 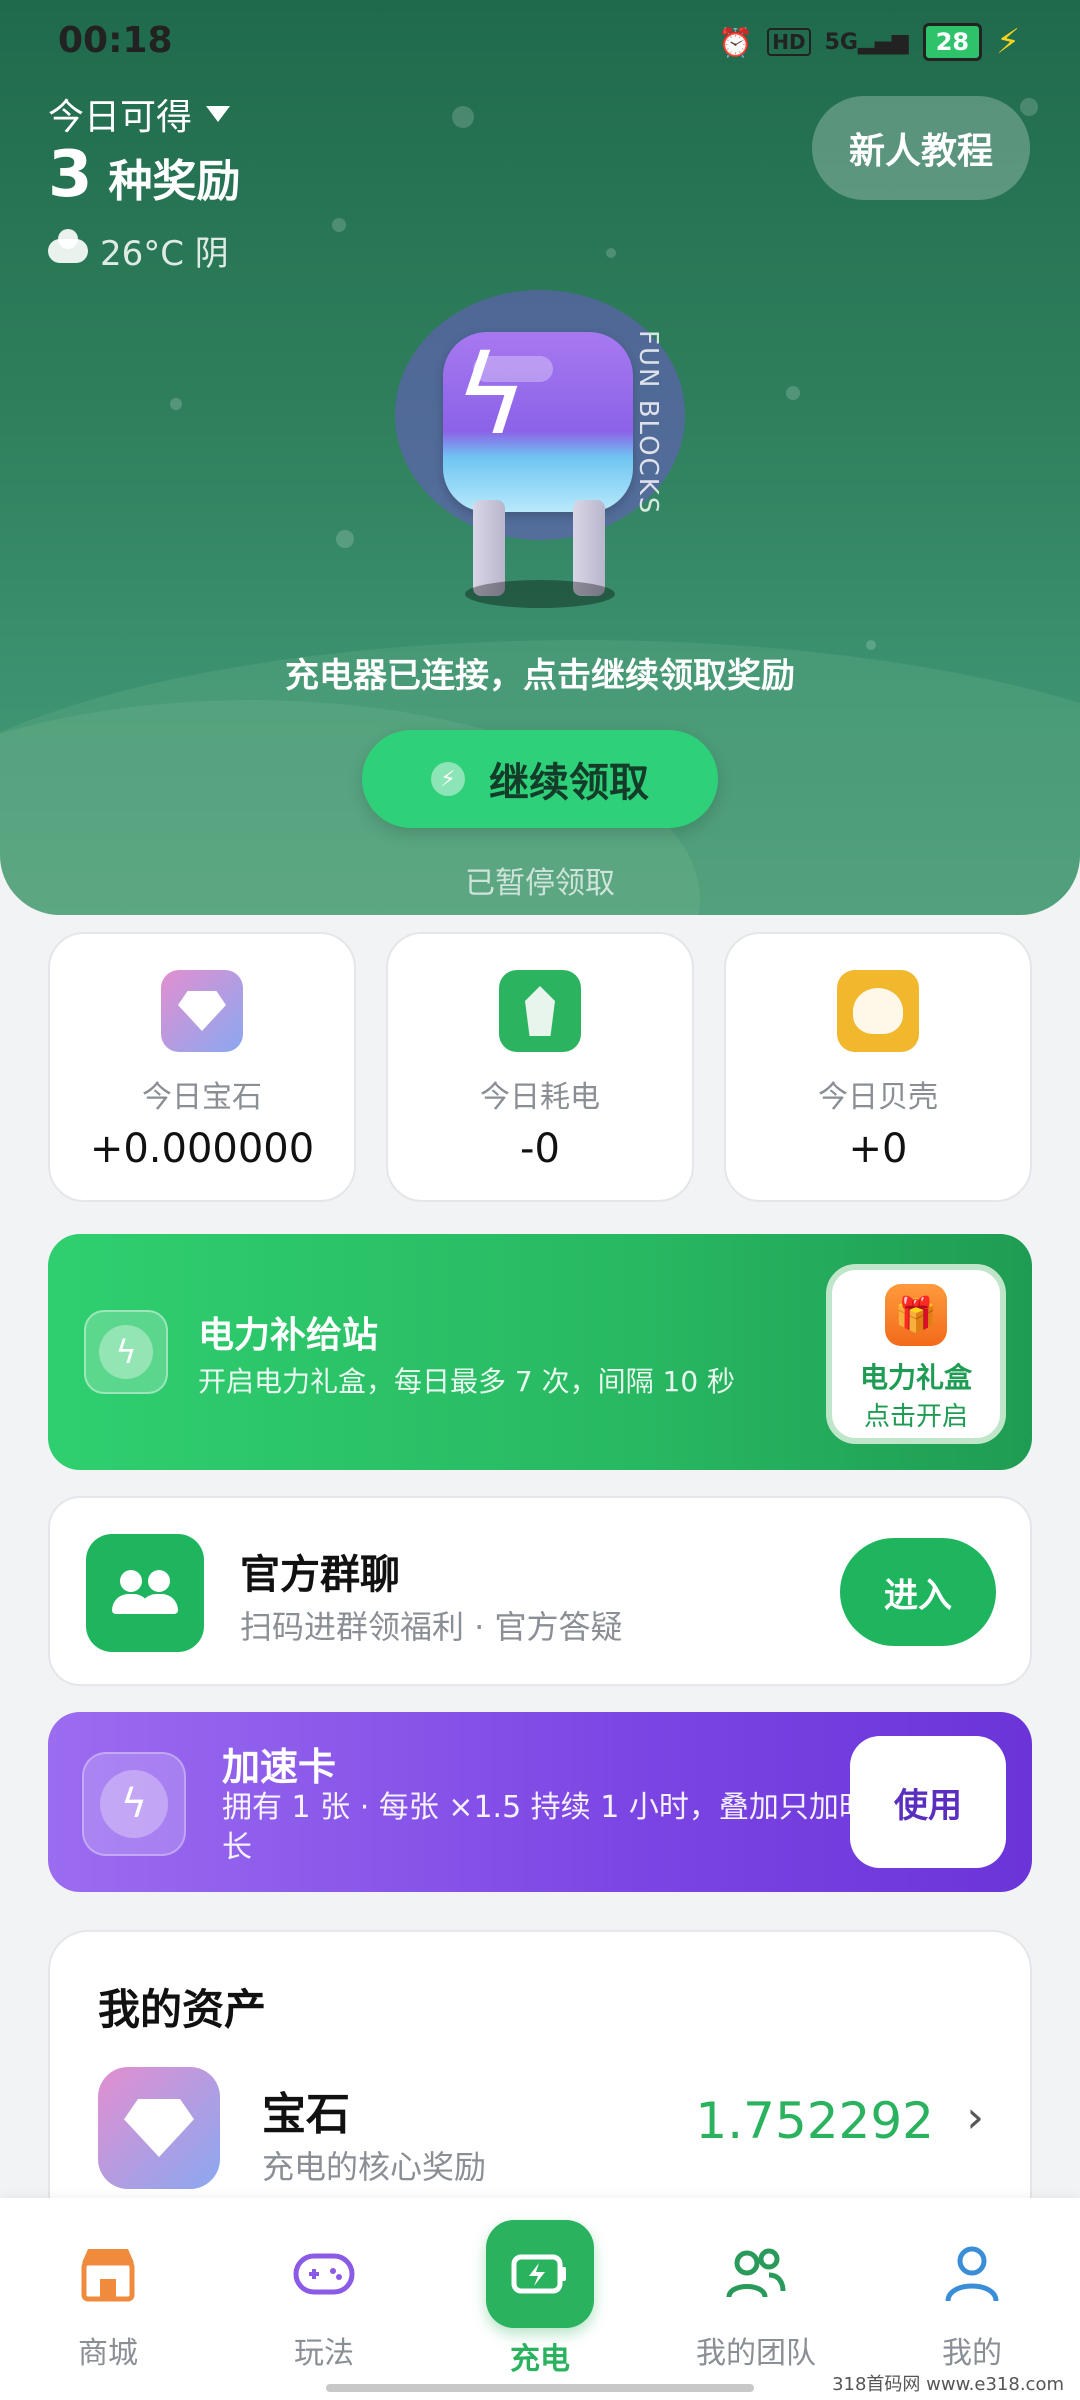 I want to click on stat-card-shells: 今日贝壳 +0, so click(x=878, y=1067).